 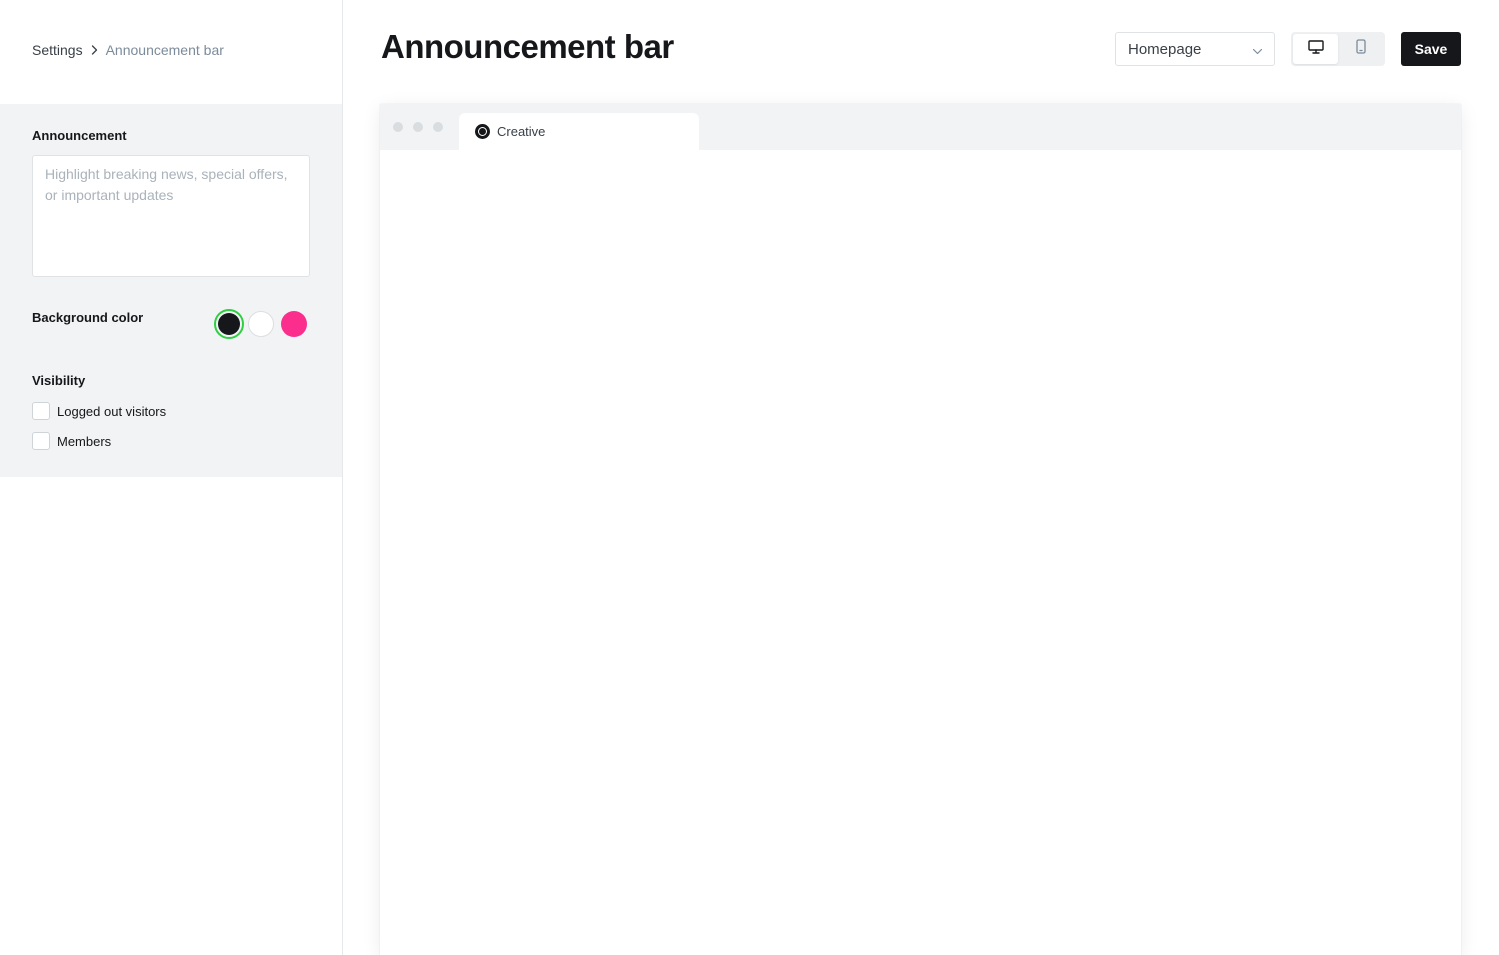 What do you see at coordinates (88, 317) in the screenshot?
I see `background-color-label: Background color` at bounding box center [88, 317].